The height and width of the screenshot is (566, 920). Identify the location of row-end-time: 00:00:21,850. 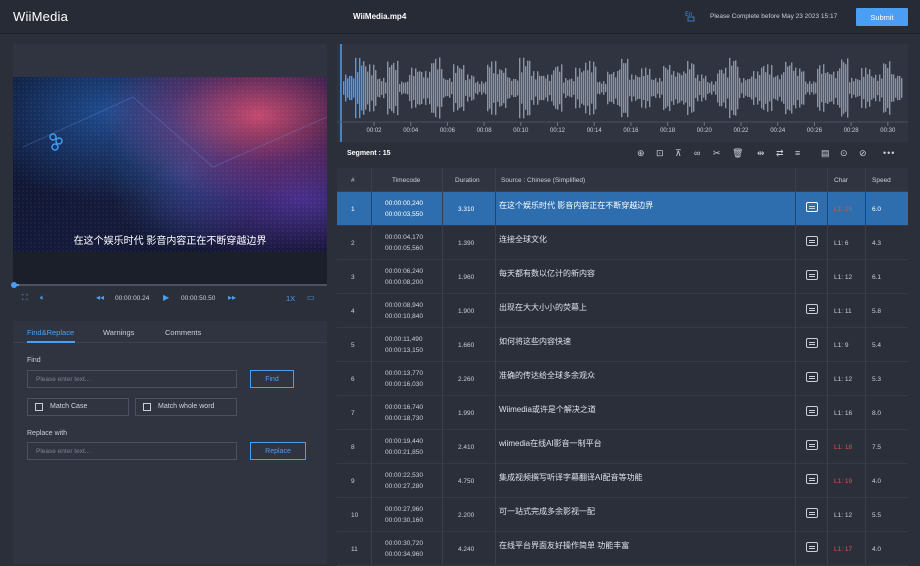
(404, 452).